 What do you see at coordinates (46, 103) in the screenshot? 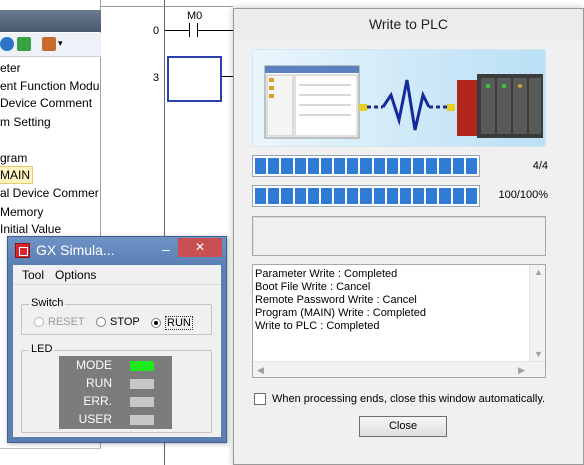
I see `tree-item: Device Comment` at bounding box center [46, 103].